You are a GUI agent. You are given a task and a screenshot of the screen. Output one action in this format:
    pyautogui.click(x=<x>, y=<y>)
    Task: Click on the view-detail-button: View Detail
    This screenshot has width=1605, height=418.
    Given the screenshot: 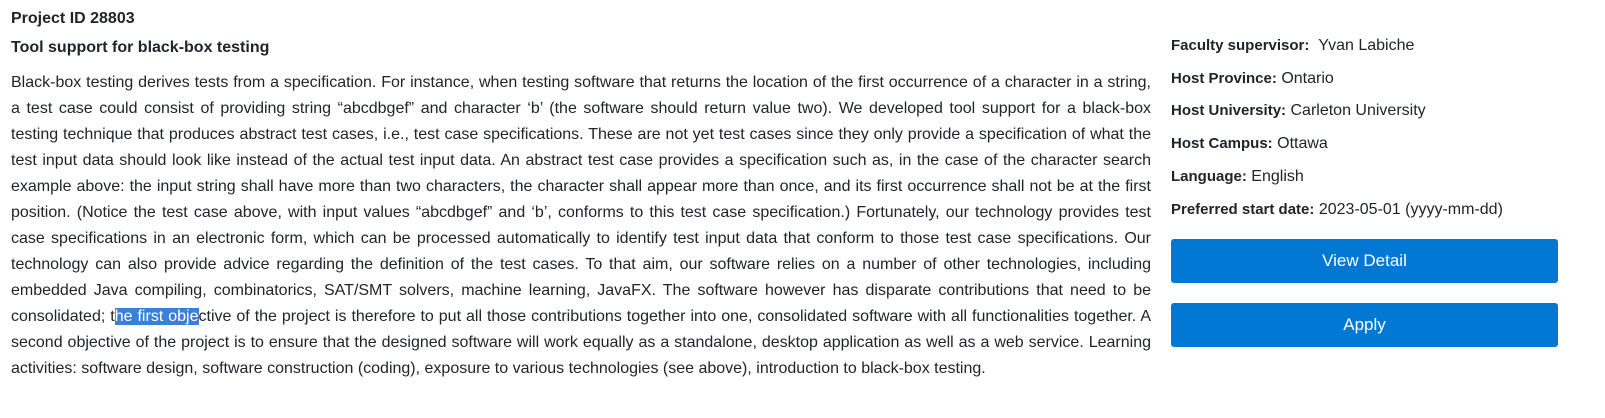 What is the action you would take?
    pyautogui.click(x=1364, y=261)
    